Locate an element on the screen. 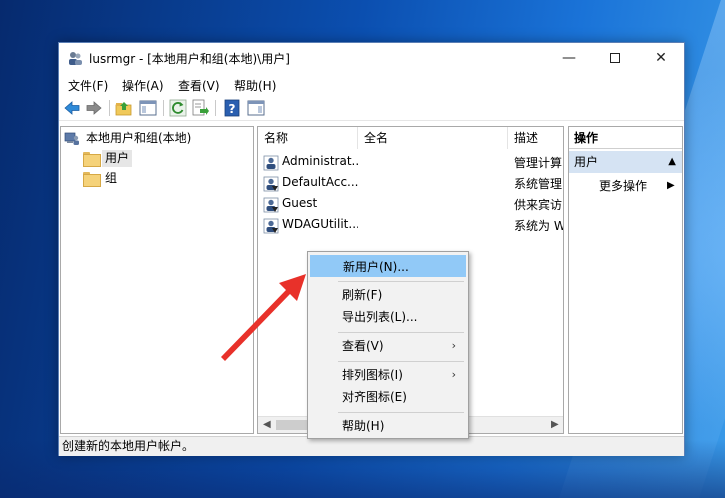  tree-item-users: 用户 is located at coordinates (108, 158).